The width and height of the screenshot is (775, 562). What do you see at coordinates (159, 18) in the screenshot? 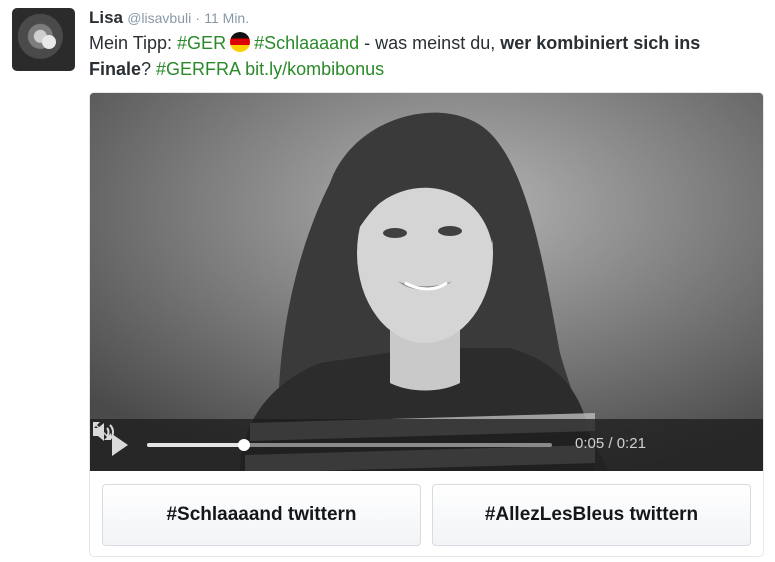
I see `user-handle: @lisavbuli` at bounding box center [159, 18].